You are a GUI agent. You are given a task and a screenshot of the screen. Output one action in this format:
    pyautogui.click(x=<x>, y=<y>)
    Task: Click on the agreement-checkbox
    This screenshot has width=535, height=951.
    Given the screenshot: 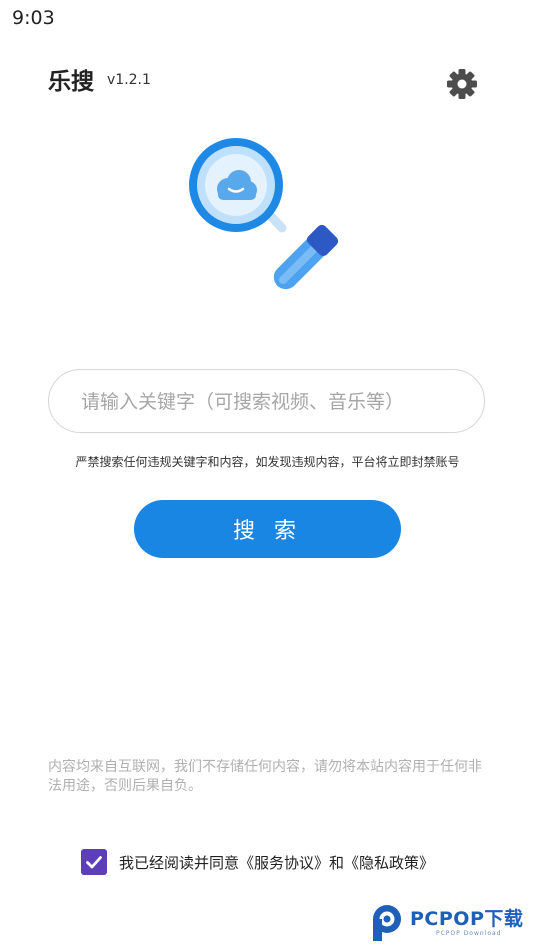 What is the action you would take?
    pyautogui.click(x=94, y=862)
    